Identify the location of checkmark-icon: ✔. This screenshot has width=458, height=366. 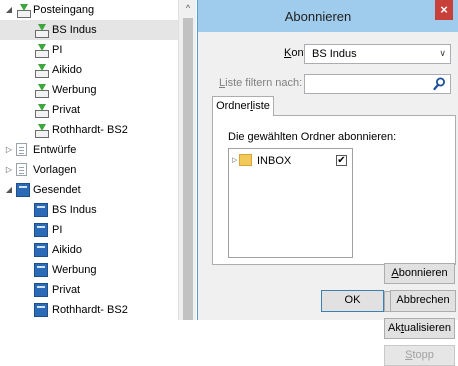
(341, 160).